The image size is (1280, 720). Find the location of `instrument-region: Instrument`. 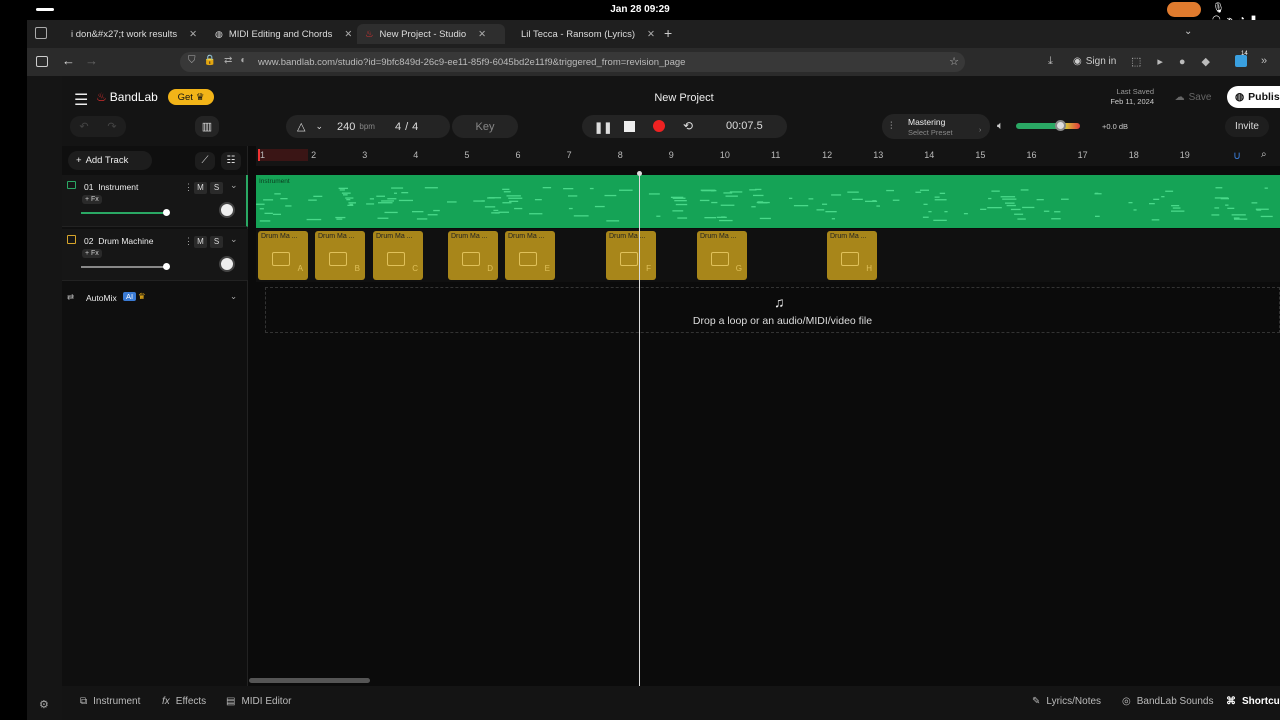

instrument-region: Instrument is located at coordinates (768, 201).